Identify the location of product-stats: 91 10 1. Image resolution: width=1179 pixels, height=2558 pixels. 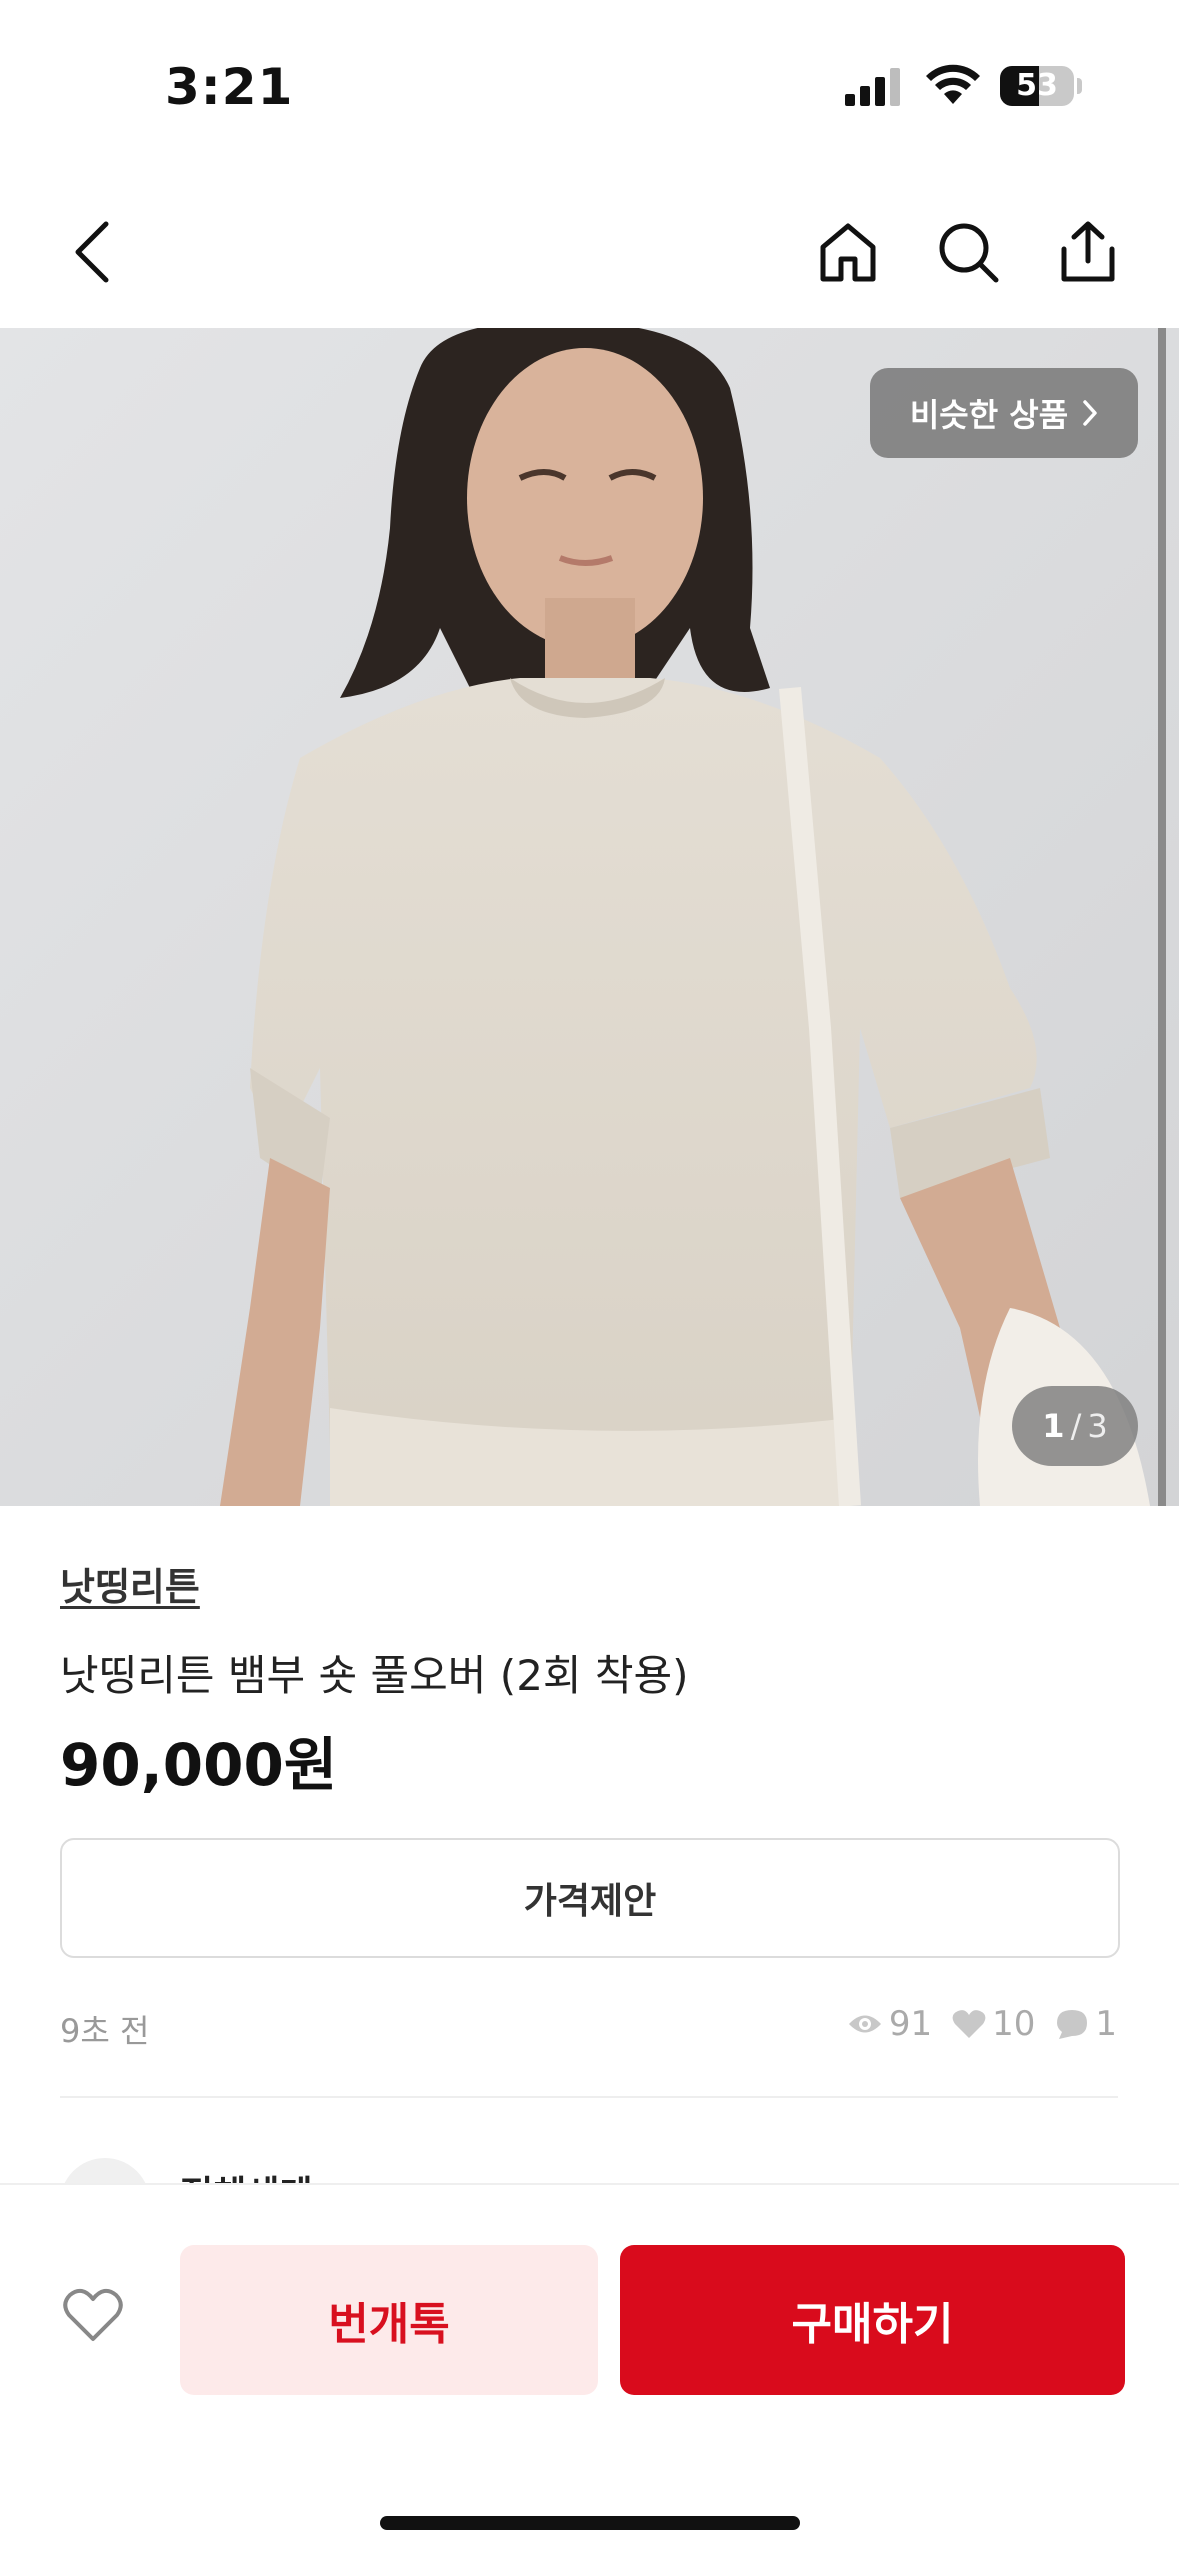
(982, 2024).